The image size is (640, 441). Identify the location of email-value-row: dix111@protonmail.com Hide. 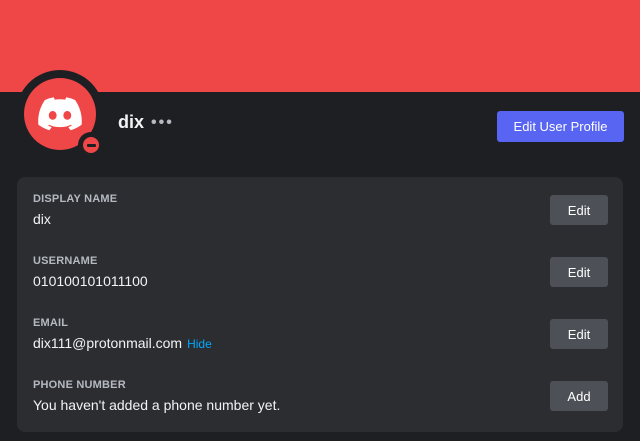
(122, 343).